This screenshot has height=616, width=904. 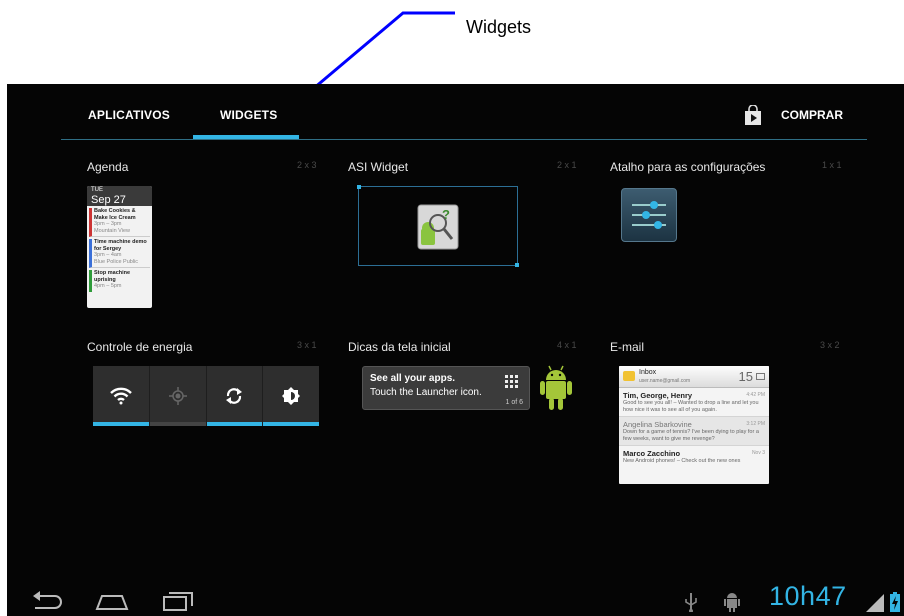 What do you see at coordinates (140, 347) in the screenshot?
I see `widget-title: Controle de energia` at bounding box center [140, 347].